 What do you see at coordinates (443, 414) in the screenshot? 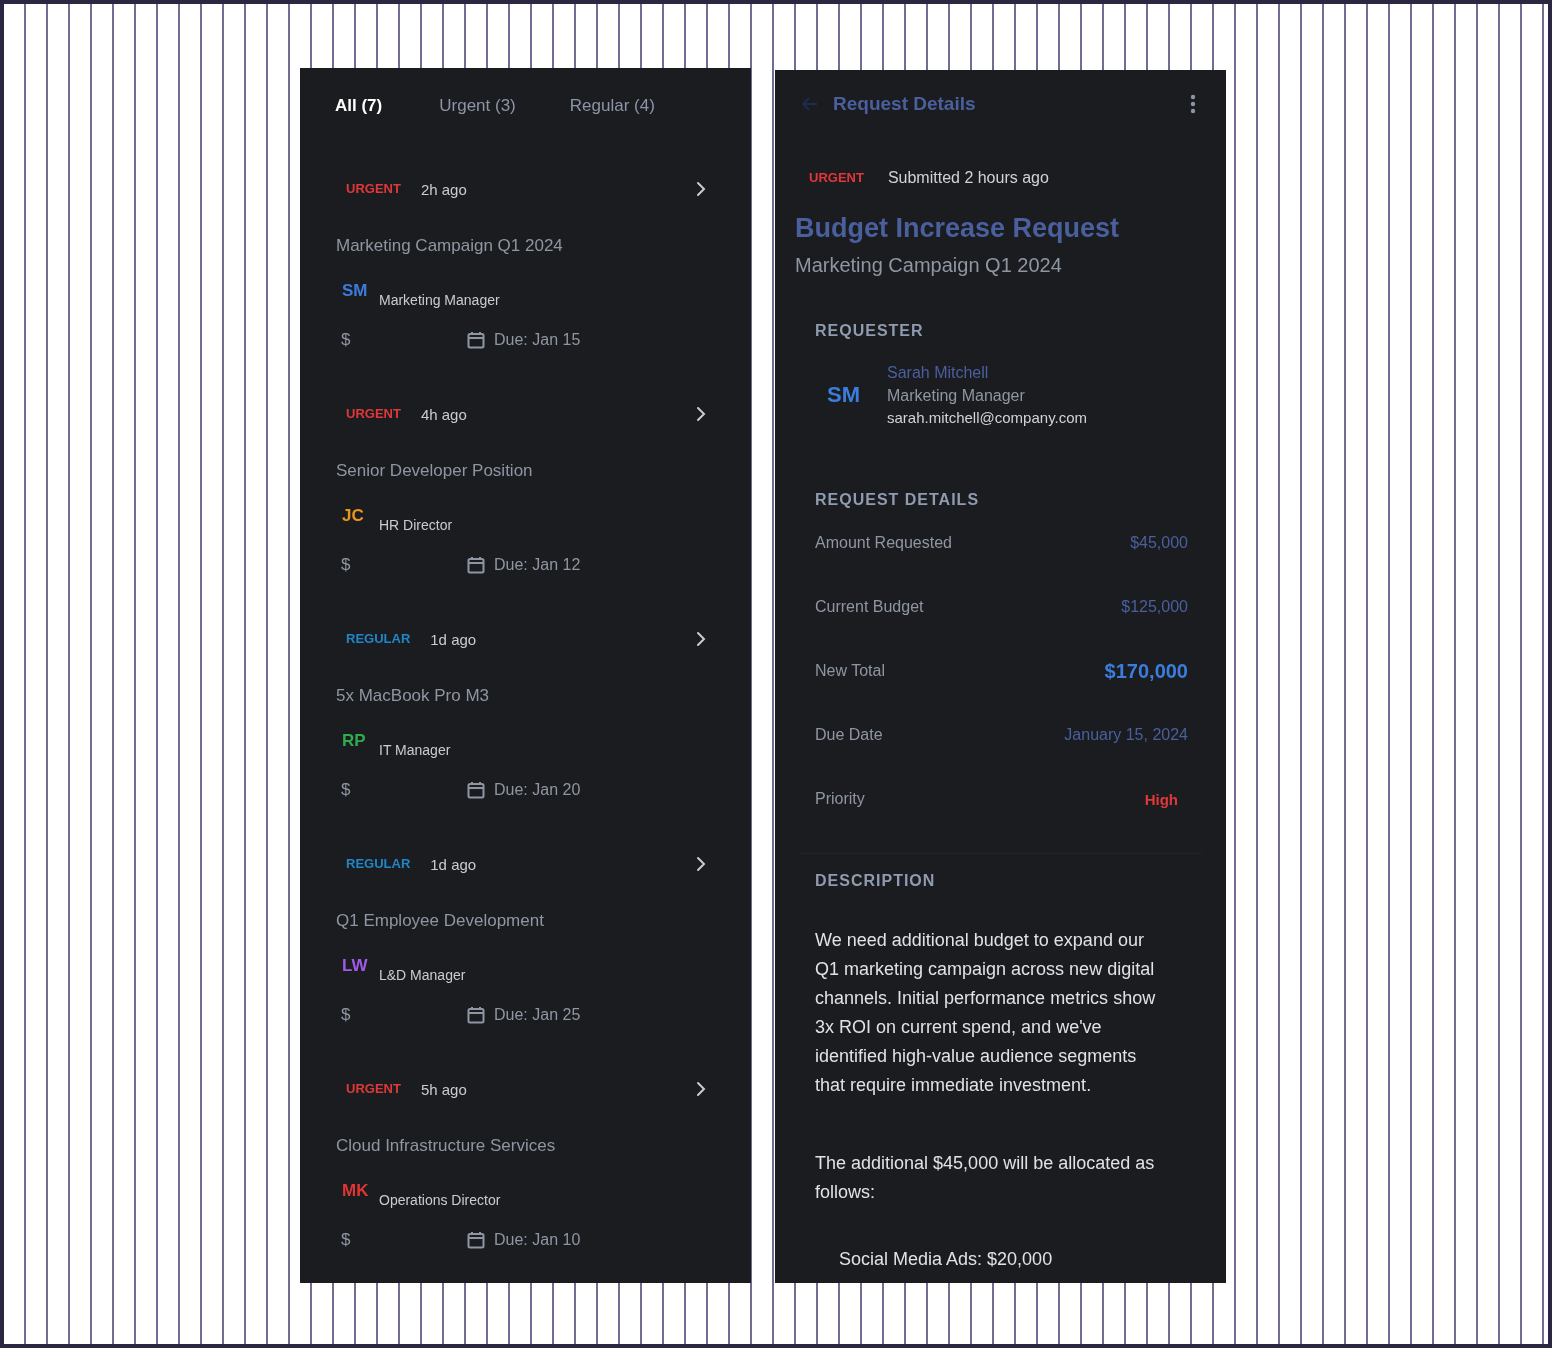
I see `time-ago: 4h ago` at bounding box center [443, 414].